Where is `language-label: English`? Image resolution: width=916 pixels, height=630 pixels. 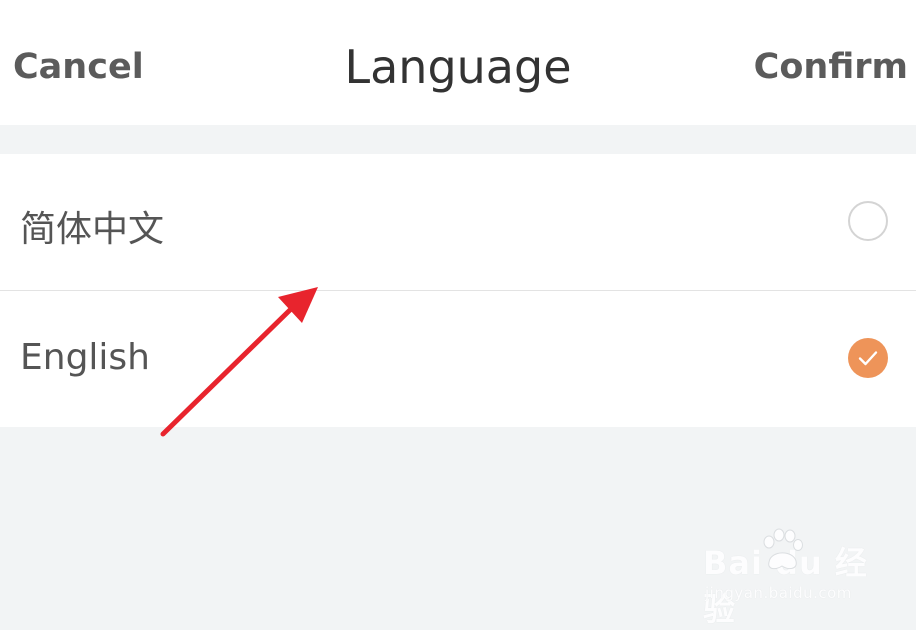
language-label: English is located at coordinates (85, 357).